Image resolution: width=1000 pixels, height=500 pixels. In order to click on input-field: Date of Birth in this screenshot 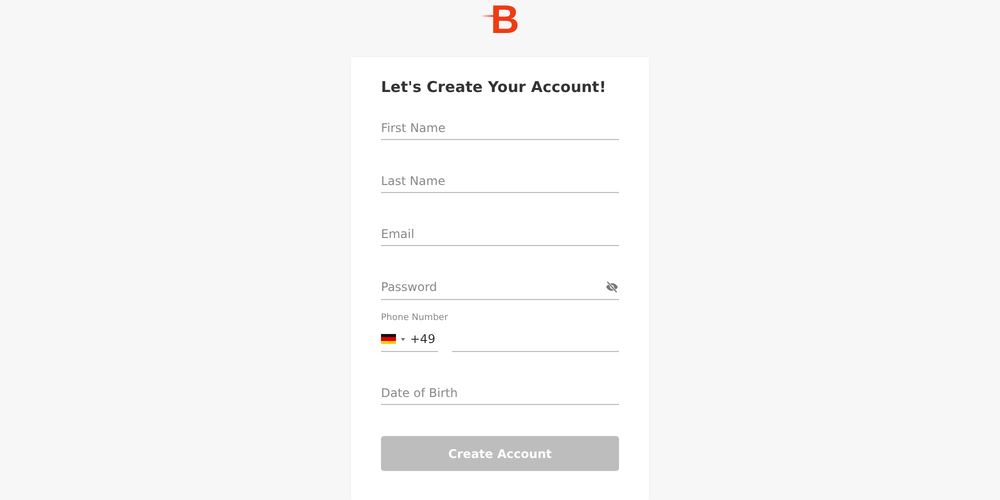, I will do `click(500, 393)`.